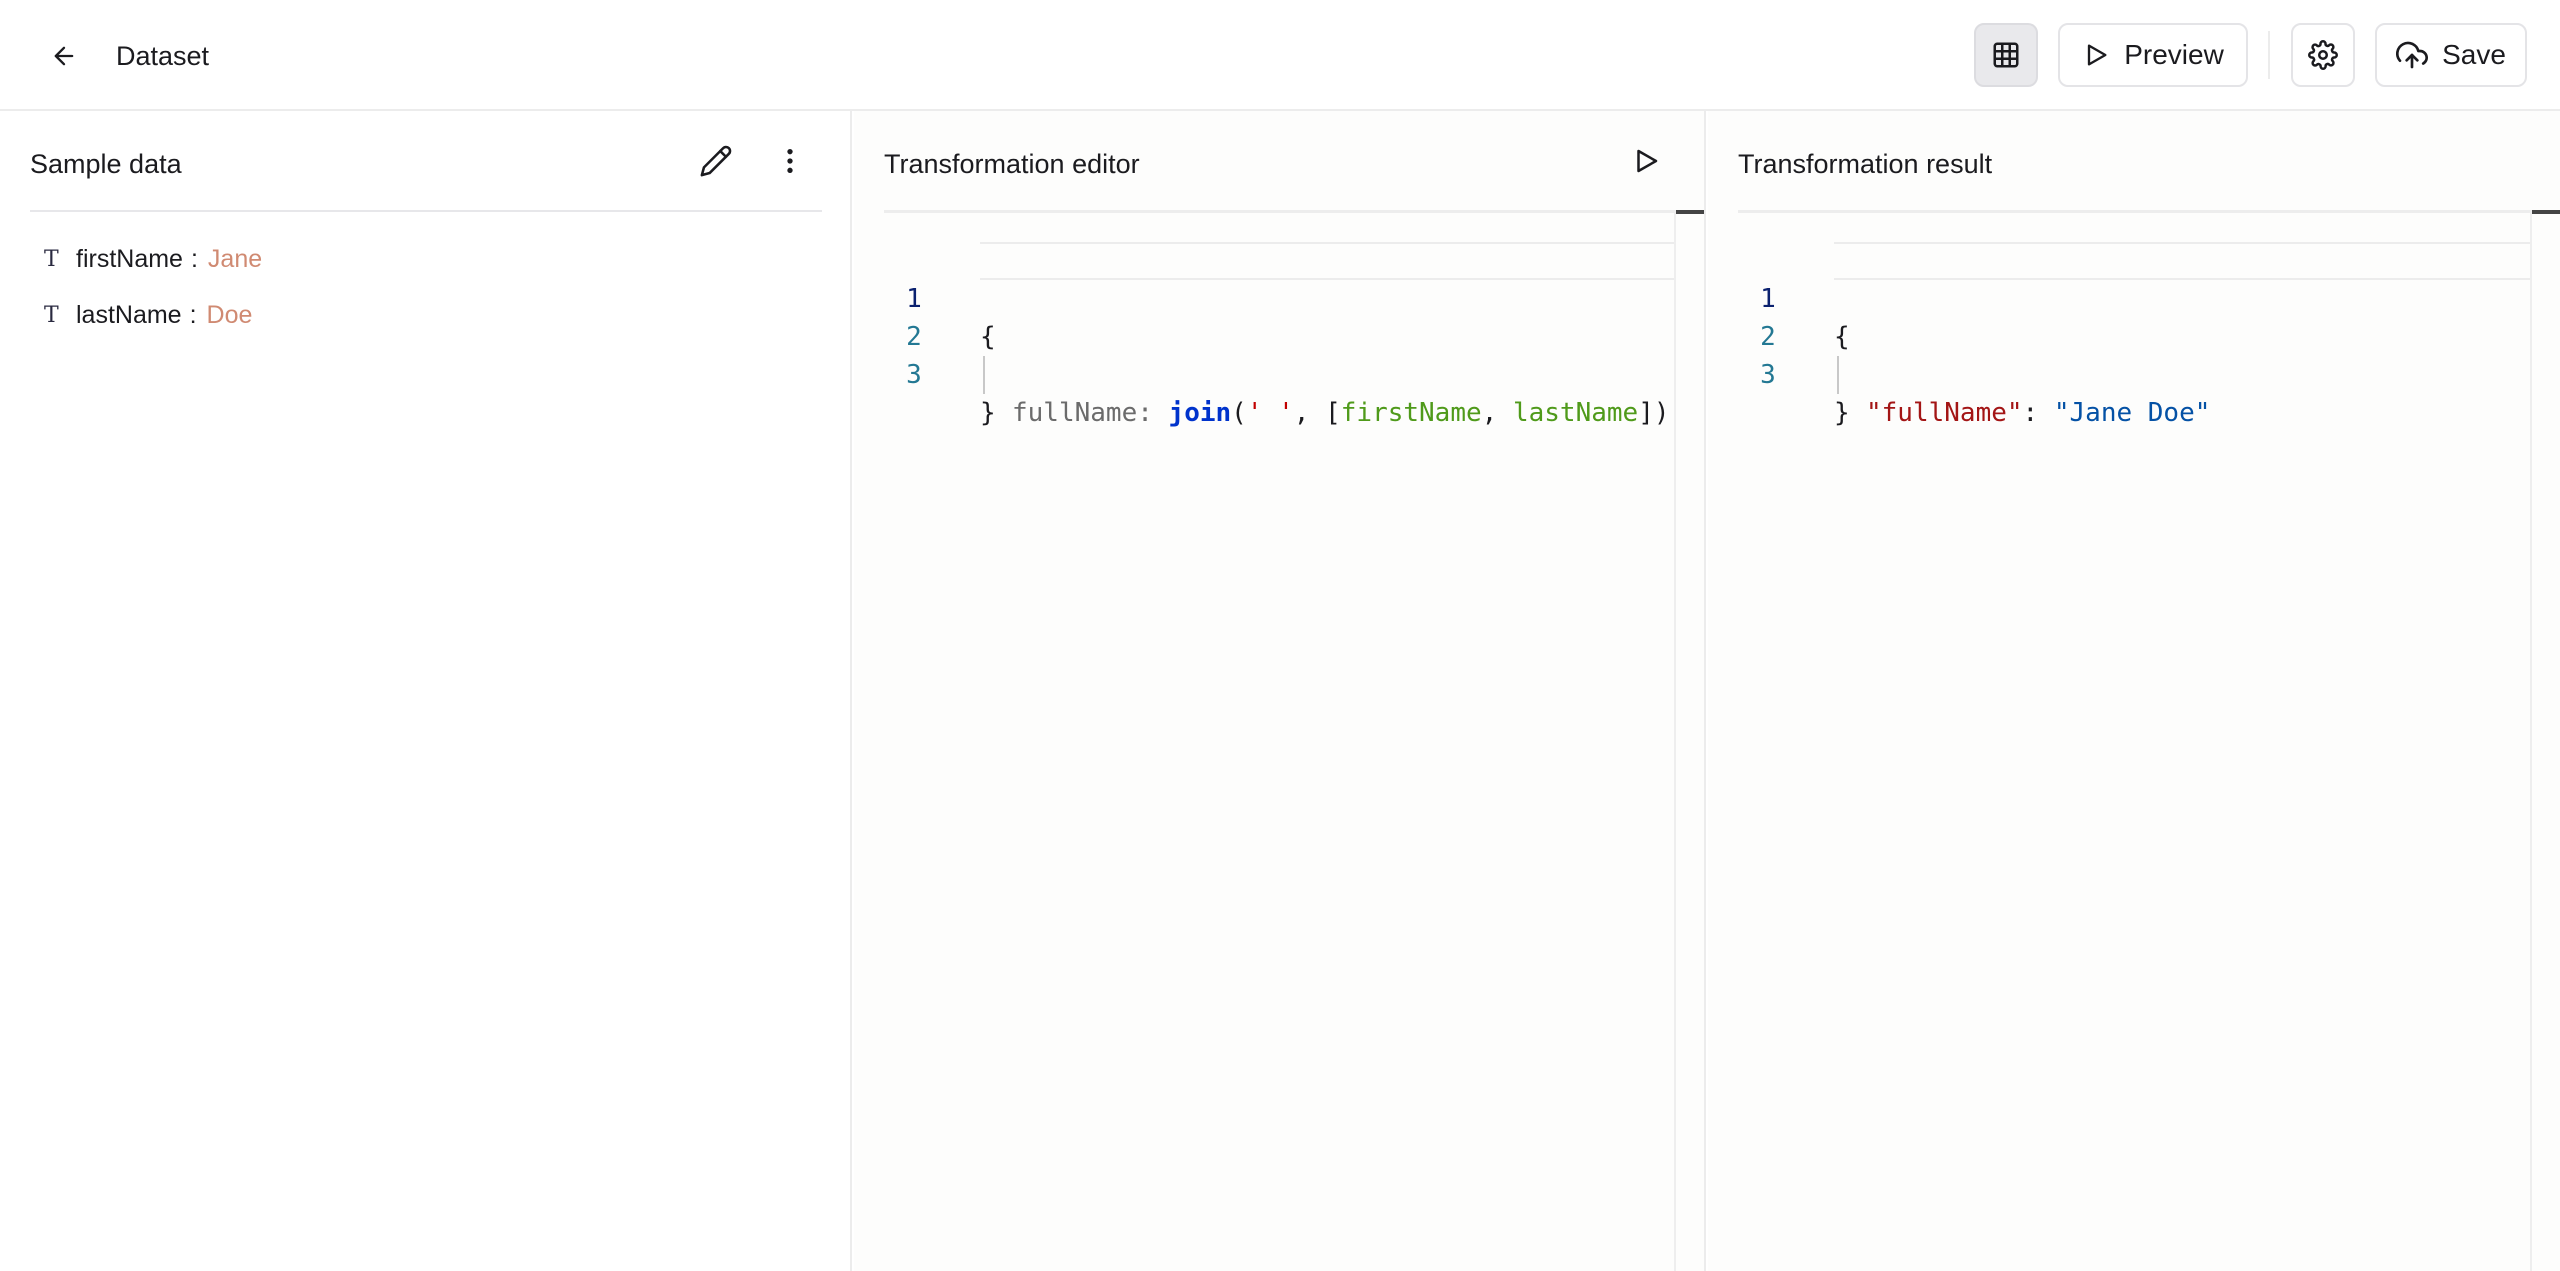  Describe the element at coordinates (106, 164) in the screenshot. I see `panel-title: Sample data` at that location.